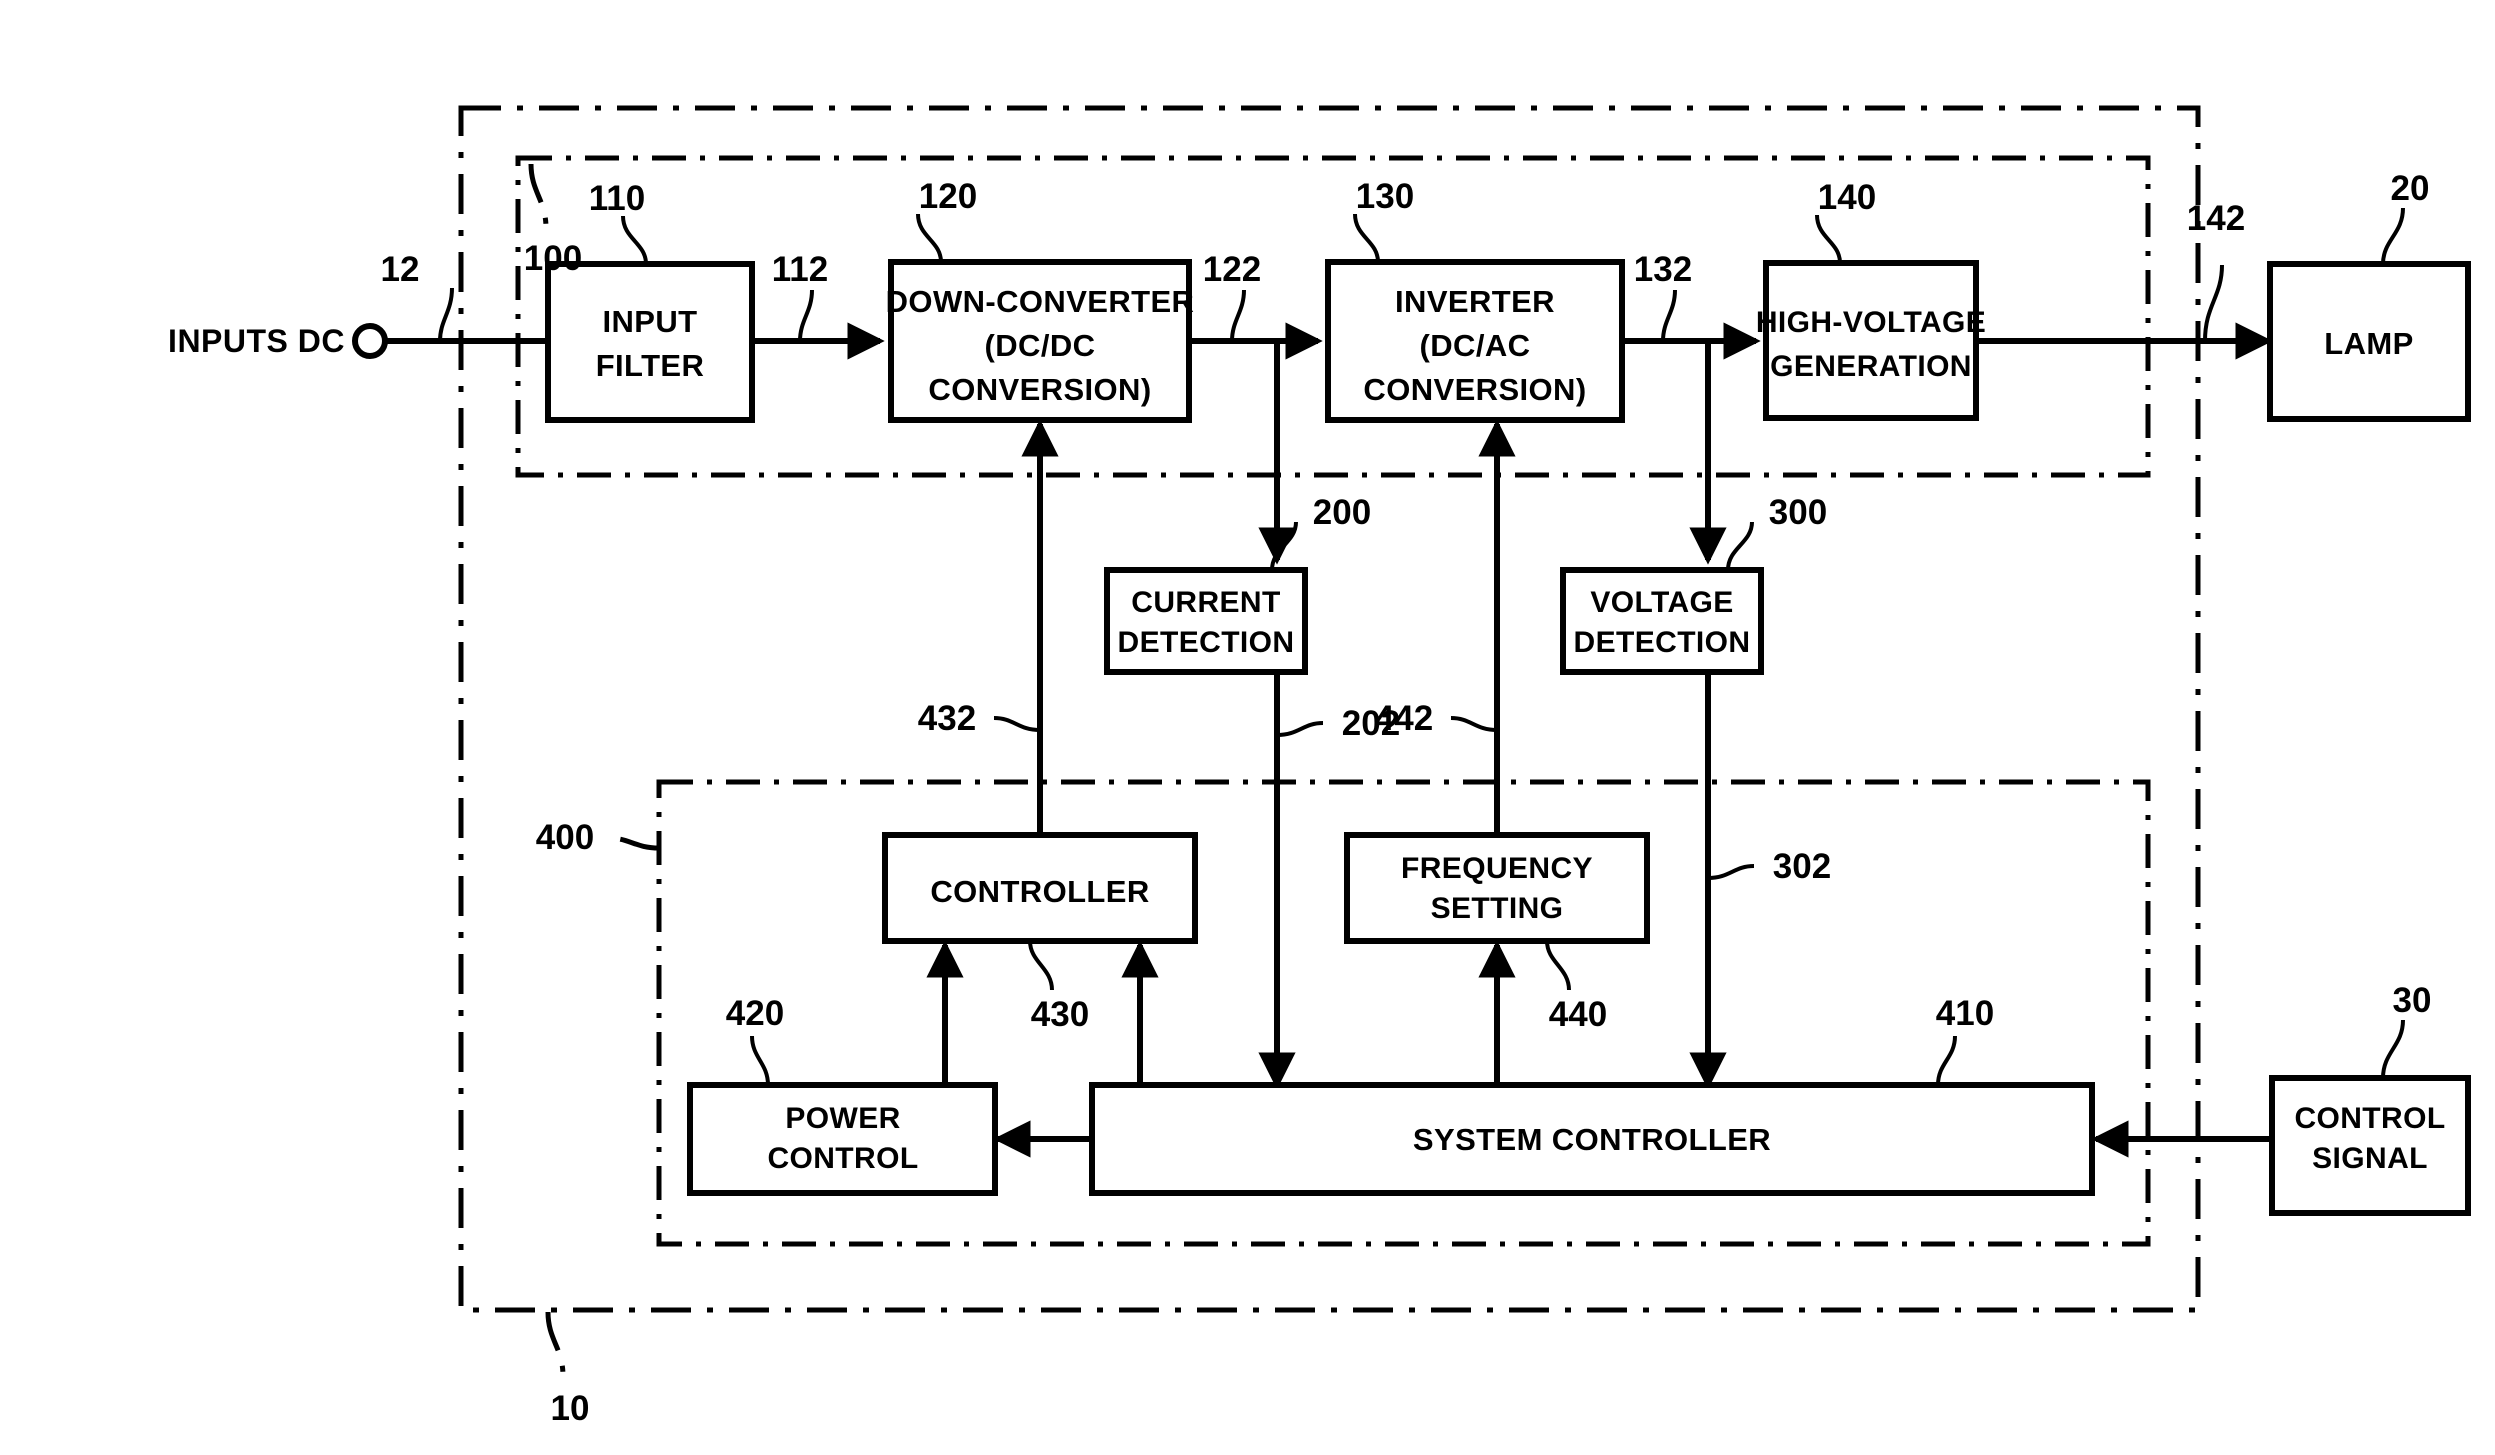 The image size is (2495, 1455). What do you see at coordinates (755, 1013) in the screenshot?
I see `ref-420: 420` at bounding box center [755, 1013].